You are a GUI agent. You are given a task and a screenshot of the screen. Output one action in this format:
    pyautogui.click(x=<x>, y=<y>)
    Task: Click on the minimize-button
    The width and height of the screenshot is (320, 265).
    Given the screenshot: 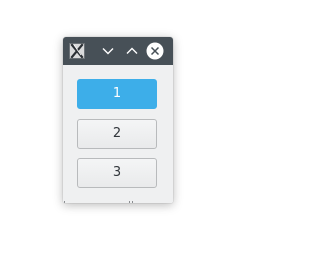 What is the action you would take?
    pyautogui.click(x=108, y=51)
    